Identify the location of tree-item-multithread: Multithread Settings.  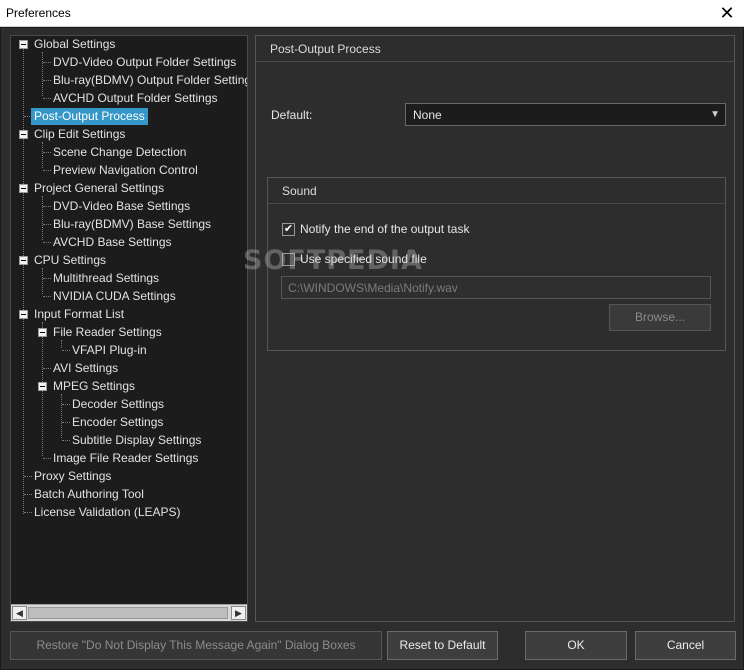
(106, 278).